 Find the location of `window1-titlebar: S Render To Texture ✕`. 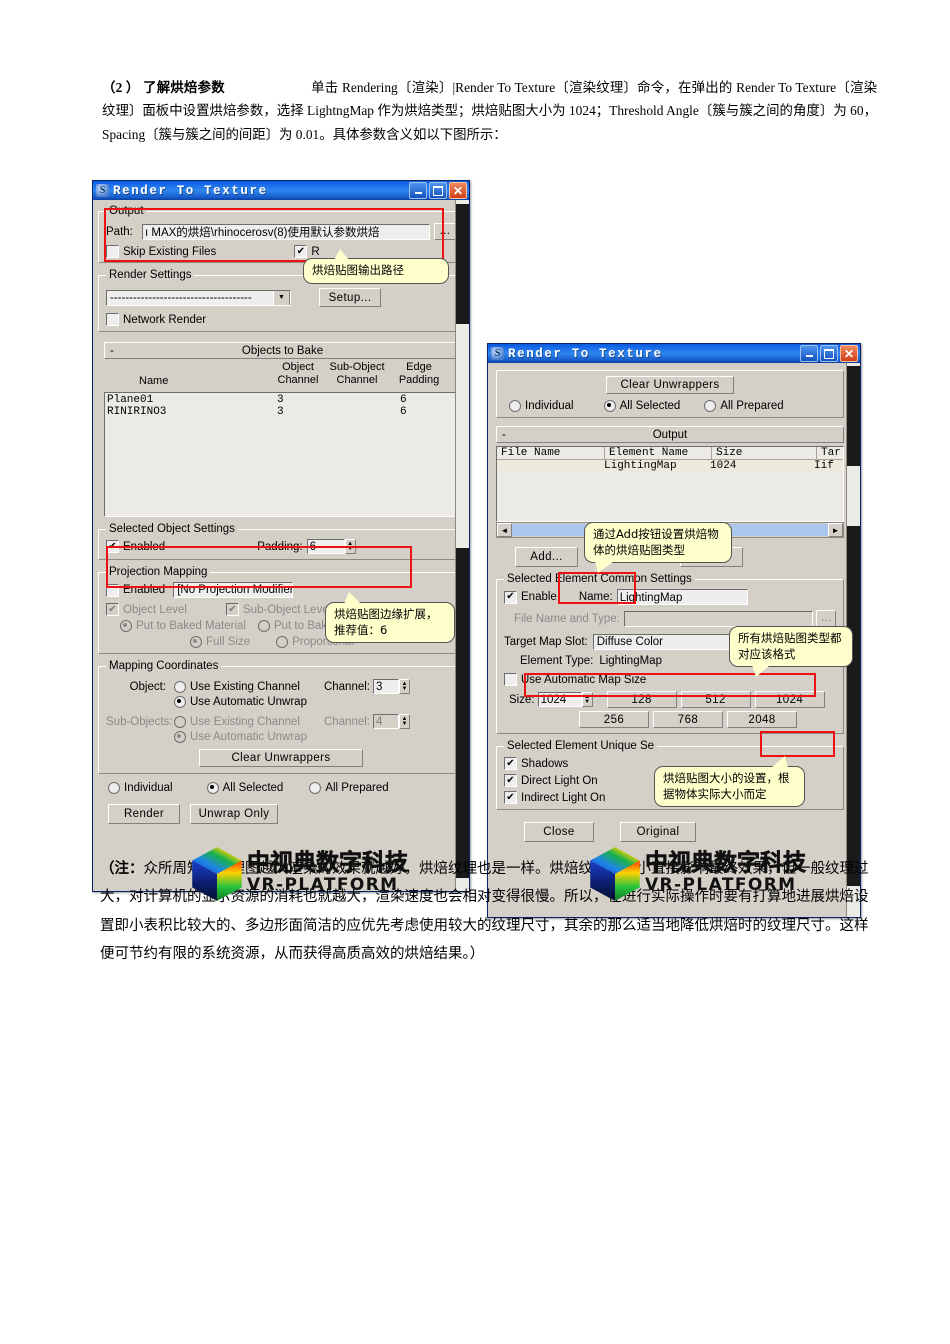

window1-titlebar: S Render To Texture ✕ is located at coordinates (281, 190).